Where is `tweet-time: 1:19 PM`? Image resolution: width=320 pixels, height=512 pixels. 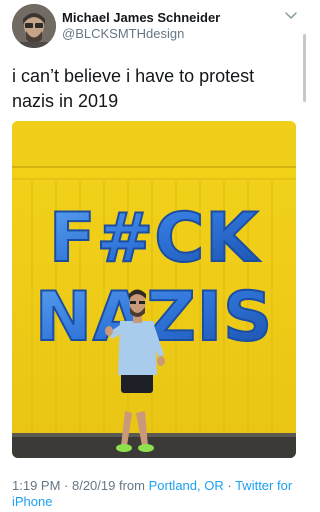
tweet-time: 1:19 PM is located at coordinates (36, 485).